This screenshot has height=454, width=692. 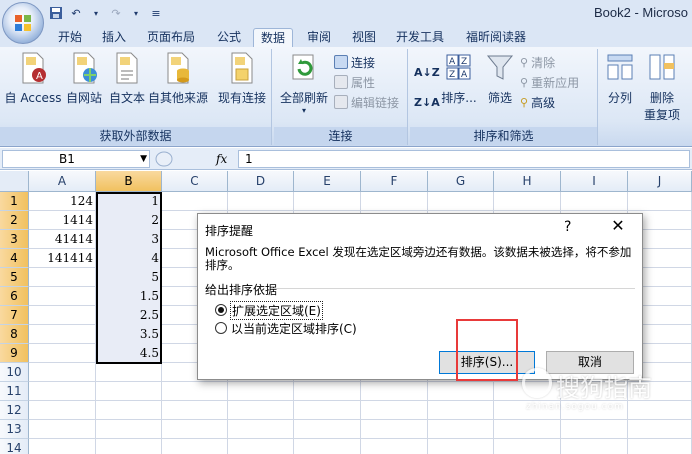 What do you see at coordinates (129, 220) in the screenshot?
I see `cell-b2: 2` at bounding box center [129, 220].